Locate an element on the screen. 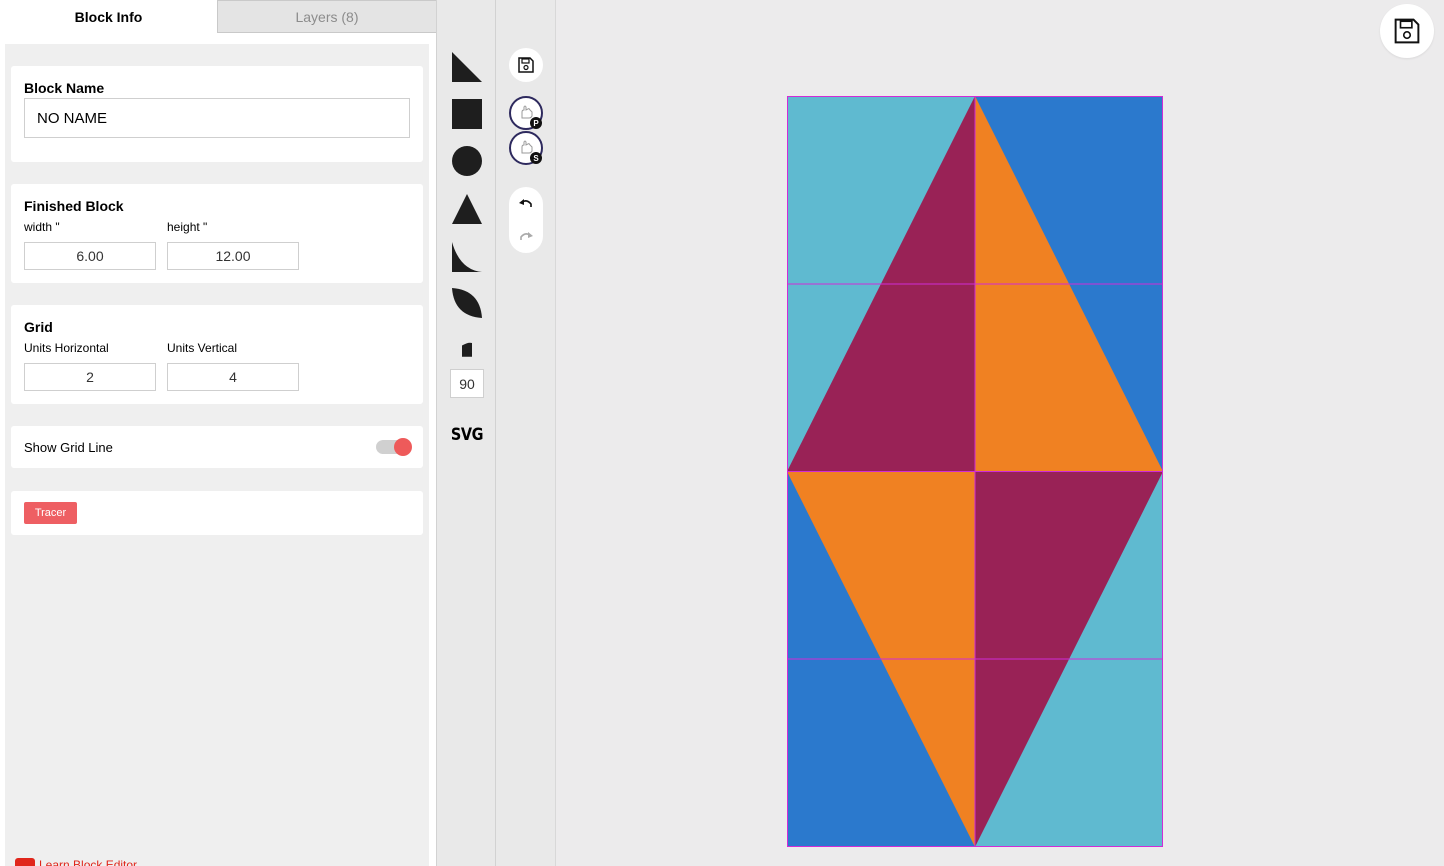 This screenshot has height=866, width=1444. undo-redo-group is located at coordinates (526, 220).